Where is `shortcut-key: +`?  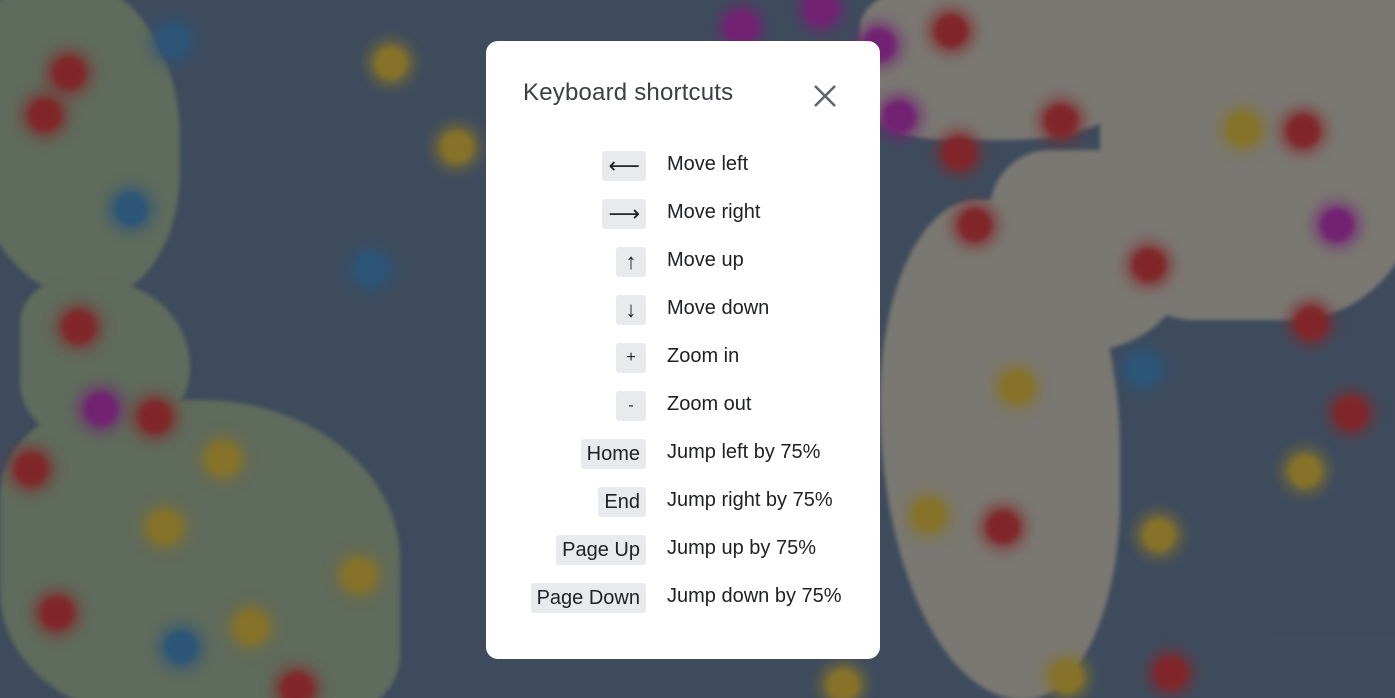 shortcut-key: + is located at coordinates (631, 358).